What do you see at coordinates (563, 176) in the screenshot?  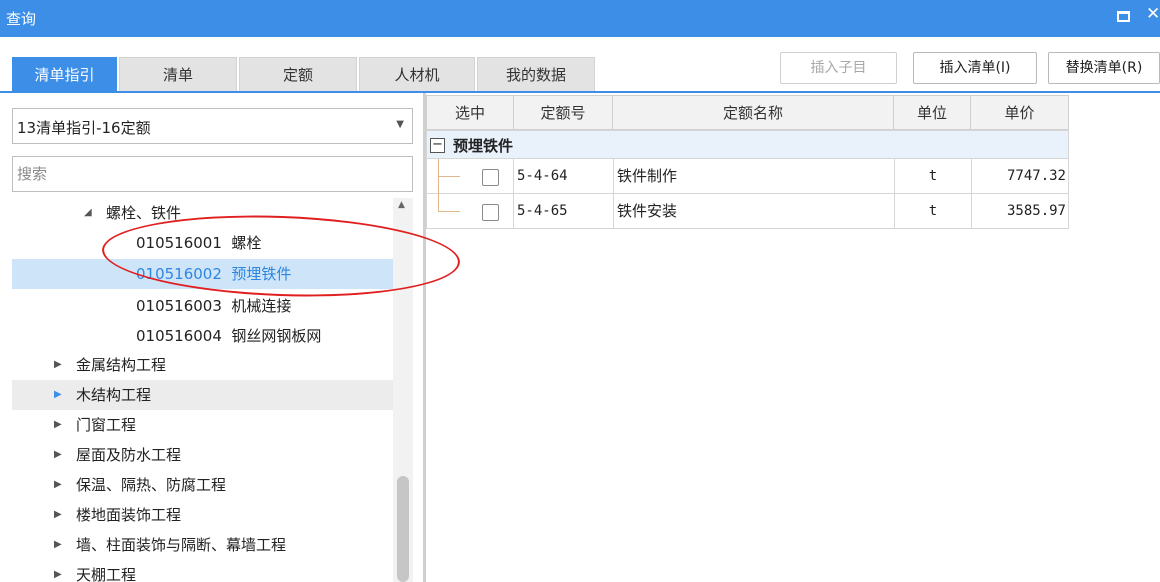 I see `cell-code: 5-4-64` at bounding box center [563, 176].